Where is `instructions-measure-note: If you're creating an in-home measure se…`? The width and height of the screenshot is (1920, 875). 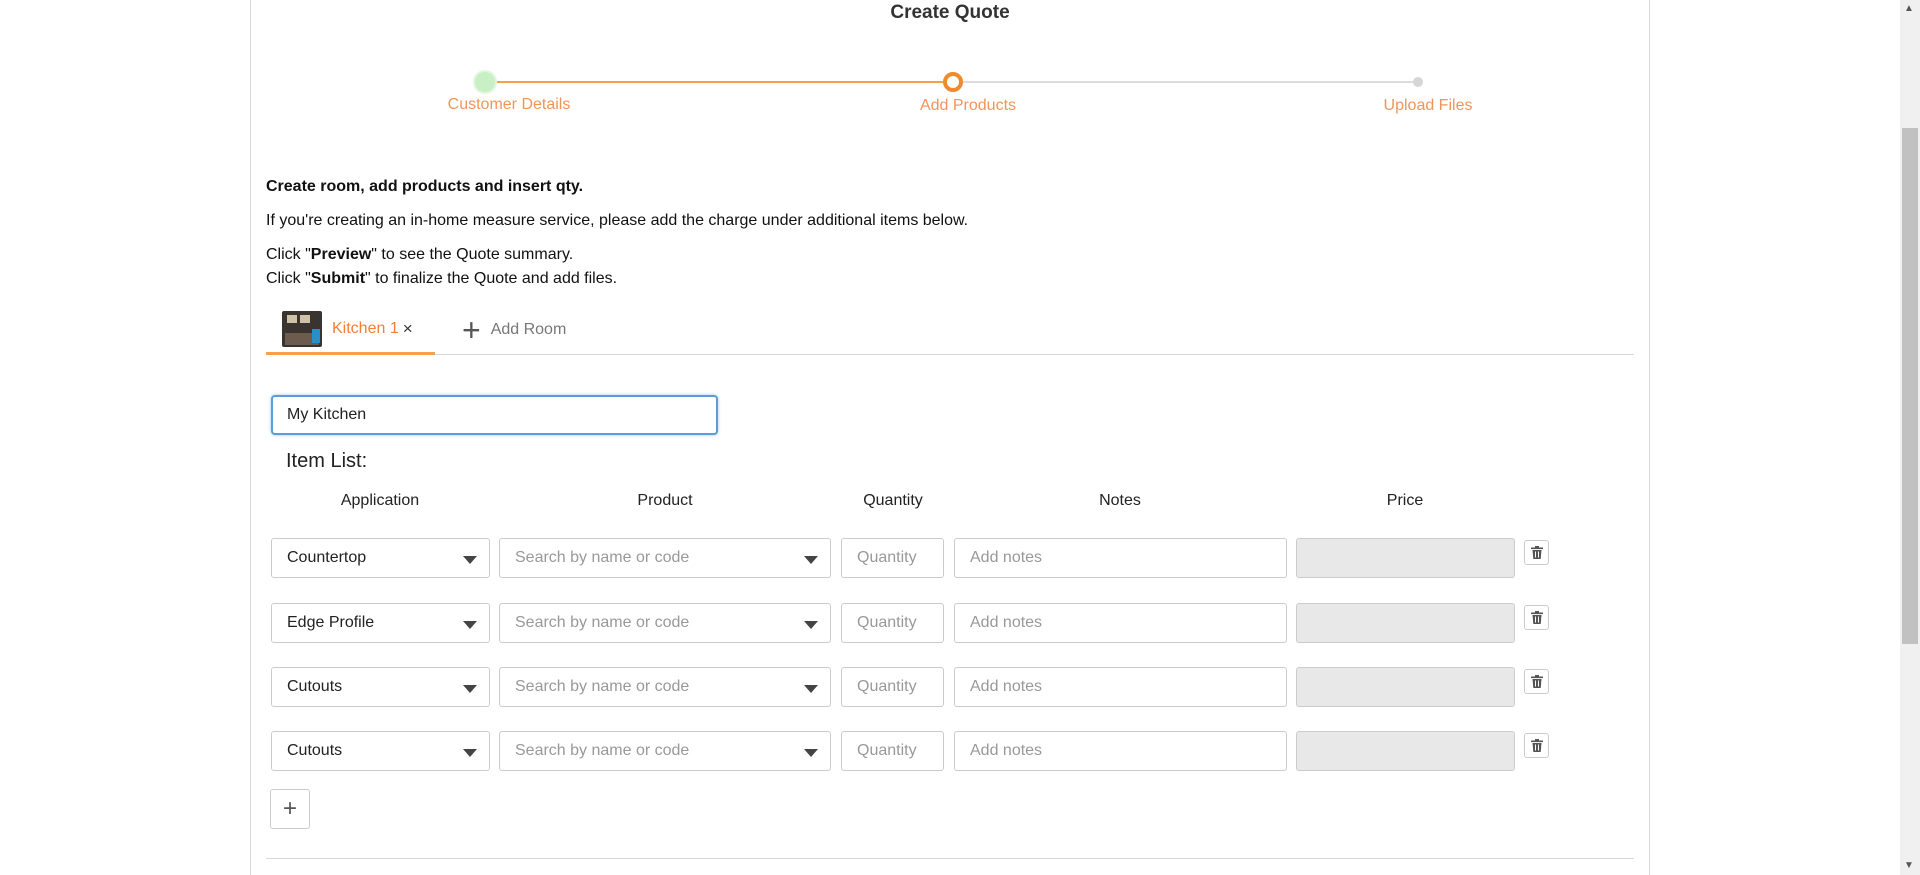
instructions-measure-note: If you're creating an in-home measure se… is located at coordinates (617, 220).